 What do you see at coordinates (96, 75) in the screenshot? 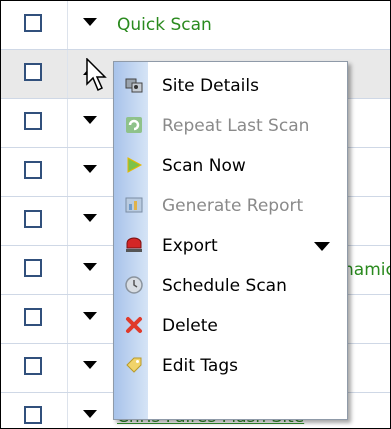
I see `mouse-cursor-icon` at bounding box center [96, 75].